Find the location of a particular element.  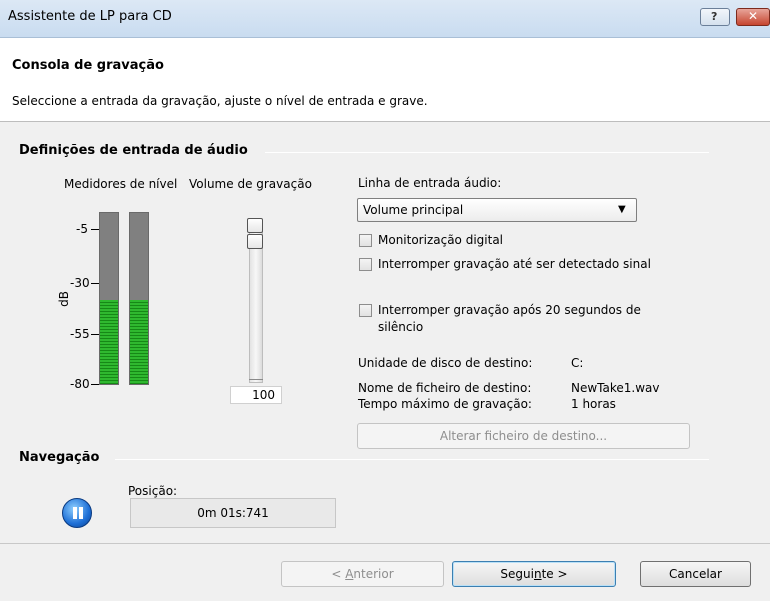

stop-after-silence-label: Interromper gravação após 20 segundos de is located at coordinates (509, 310).